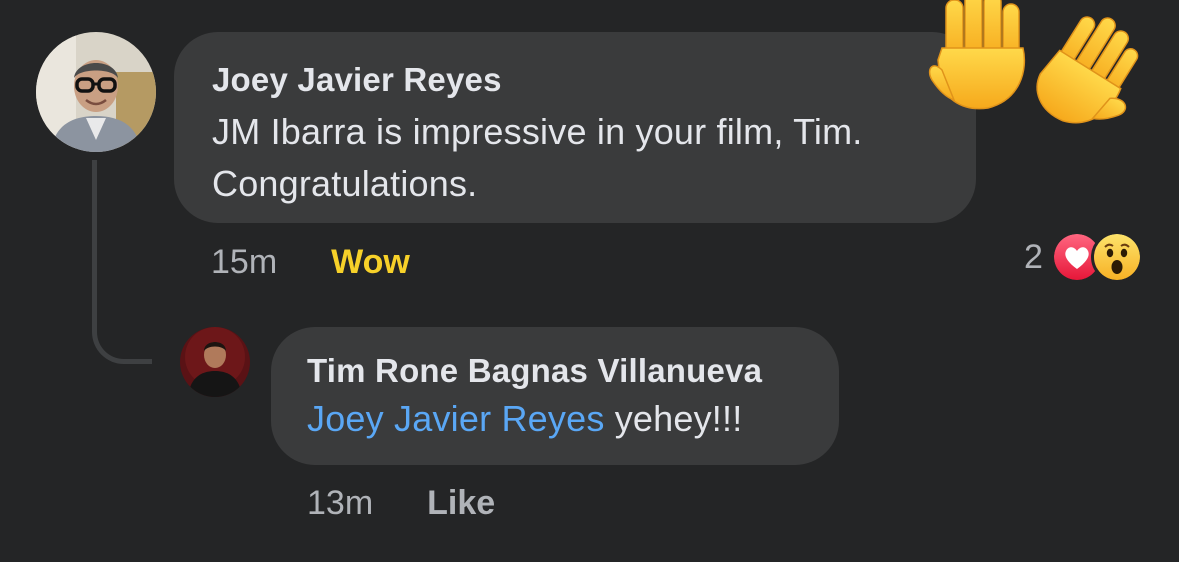 This screenshot has height=562, width=1179. I want to click on reaction-count: 2, so click(1033, 257).